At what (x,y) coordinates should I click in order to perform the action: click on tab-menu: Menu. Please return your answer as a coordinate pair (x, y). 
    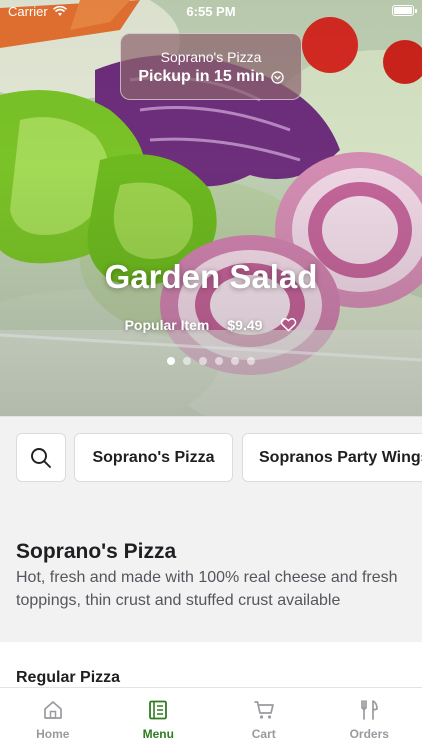
    Looking at the image, I should click on (159, 719).